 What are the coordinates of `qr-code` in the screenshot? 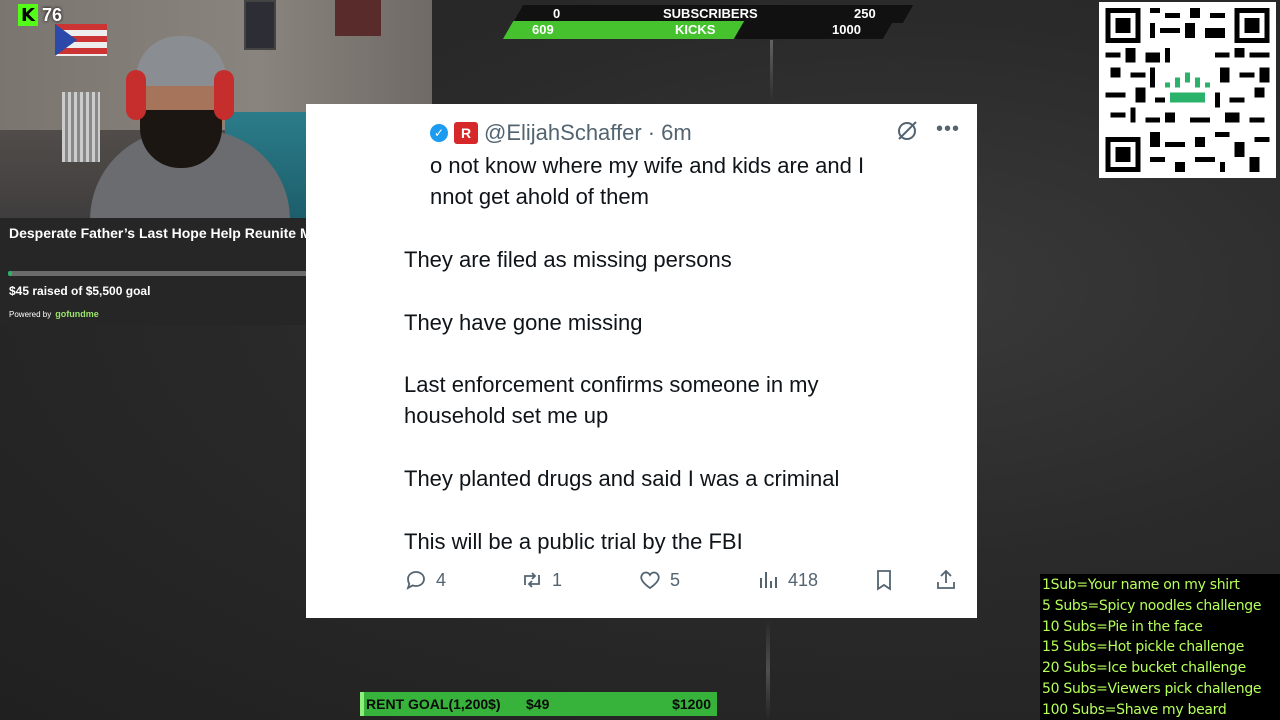 It's located at (1187, 90).